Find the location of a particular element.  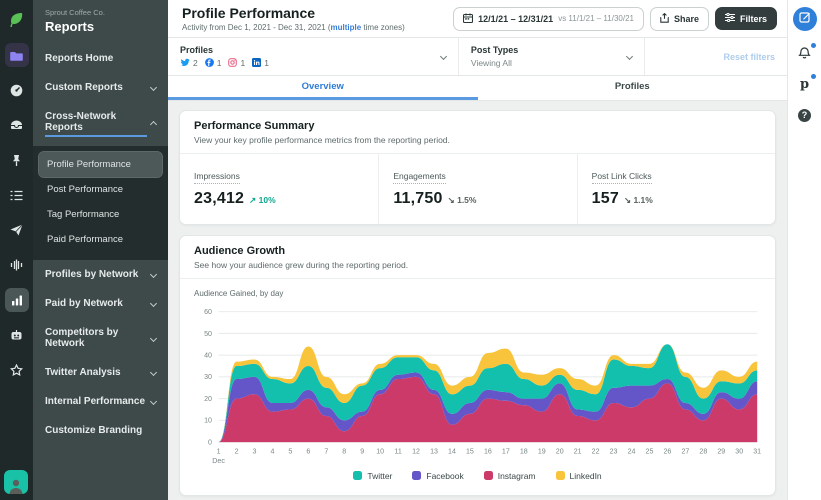

sidebar-item-customize-branding: Customize Branding is located at coordinates (100, 430).